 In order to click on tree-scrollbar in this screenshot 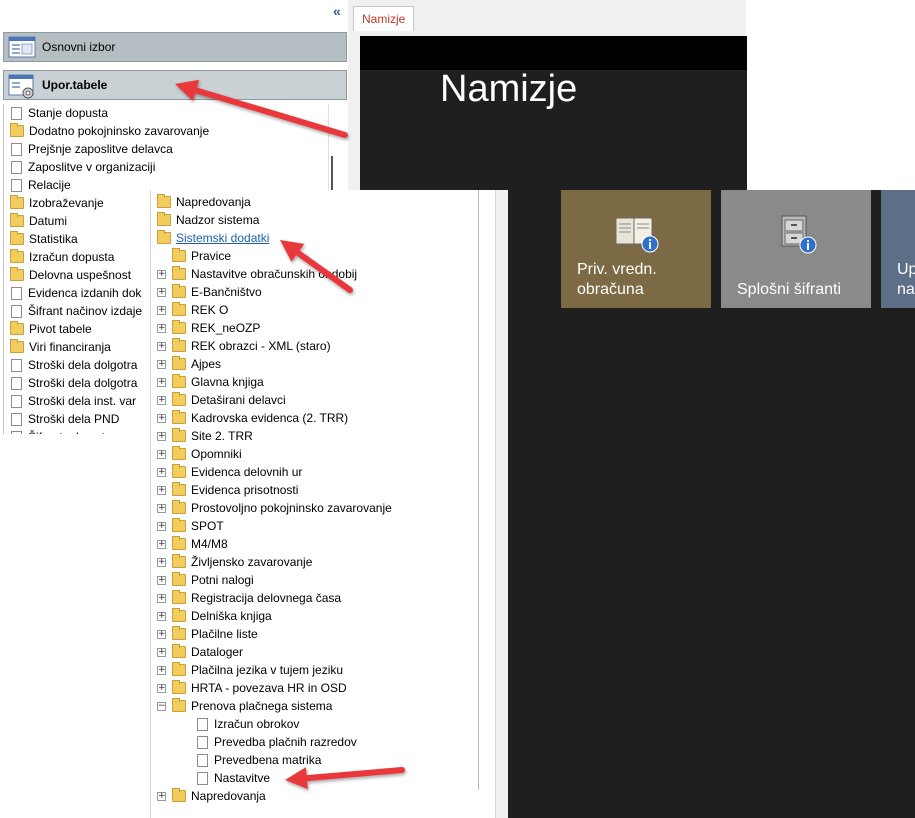, I will do `click(482, 504)`.